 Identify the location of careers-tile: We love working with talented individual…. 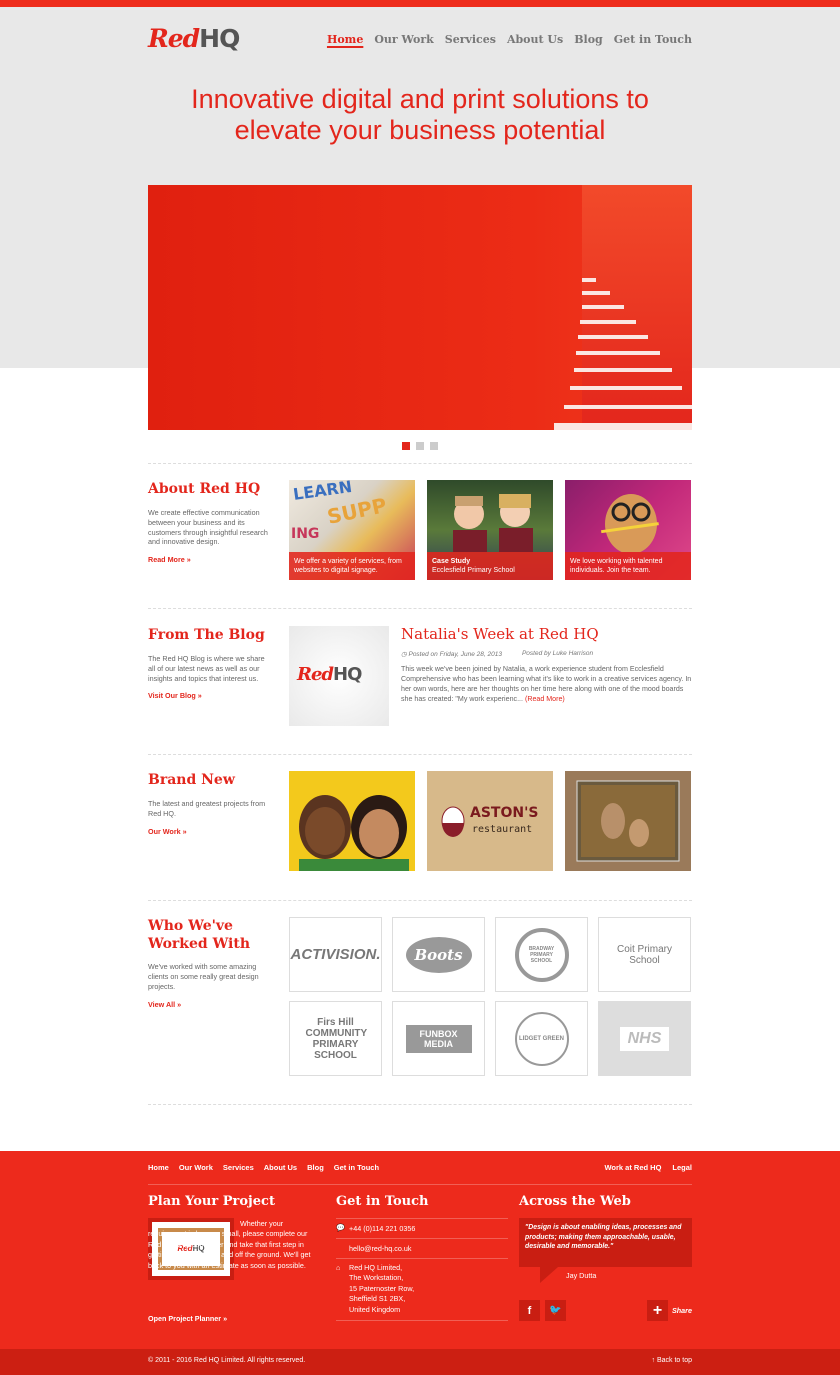
(628, 530).